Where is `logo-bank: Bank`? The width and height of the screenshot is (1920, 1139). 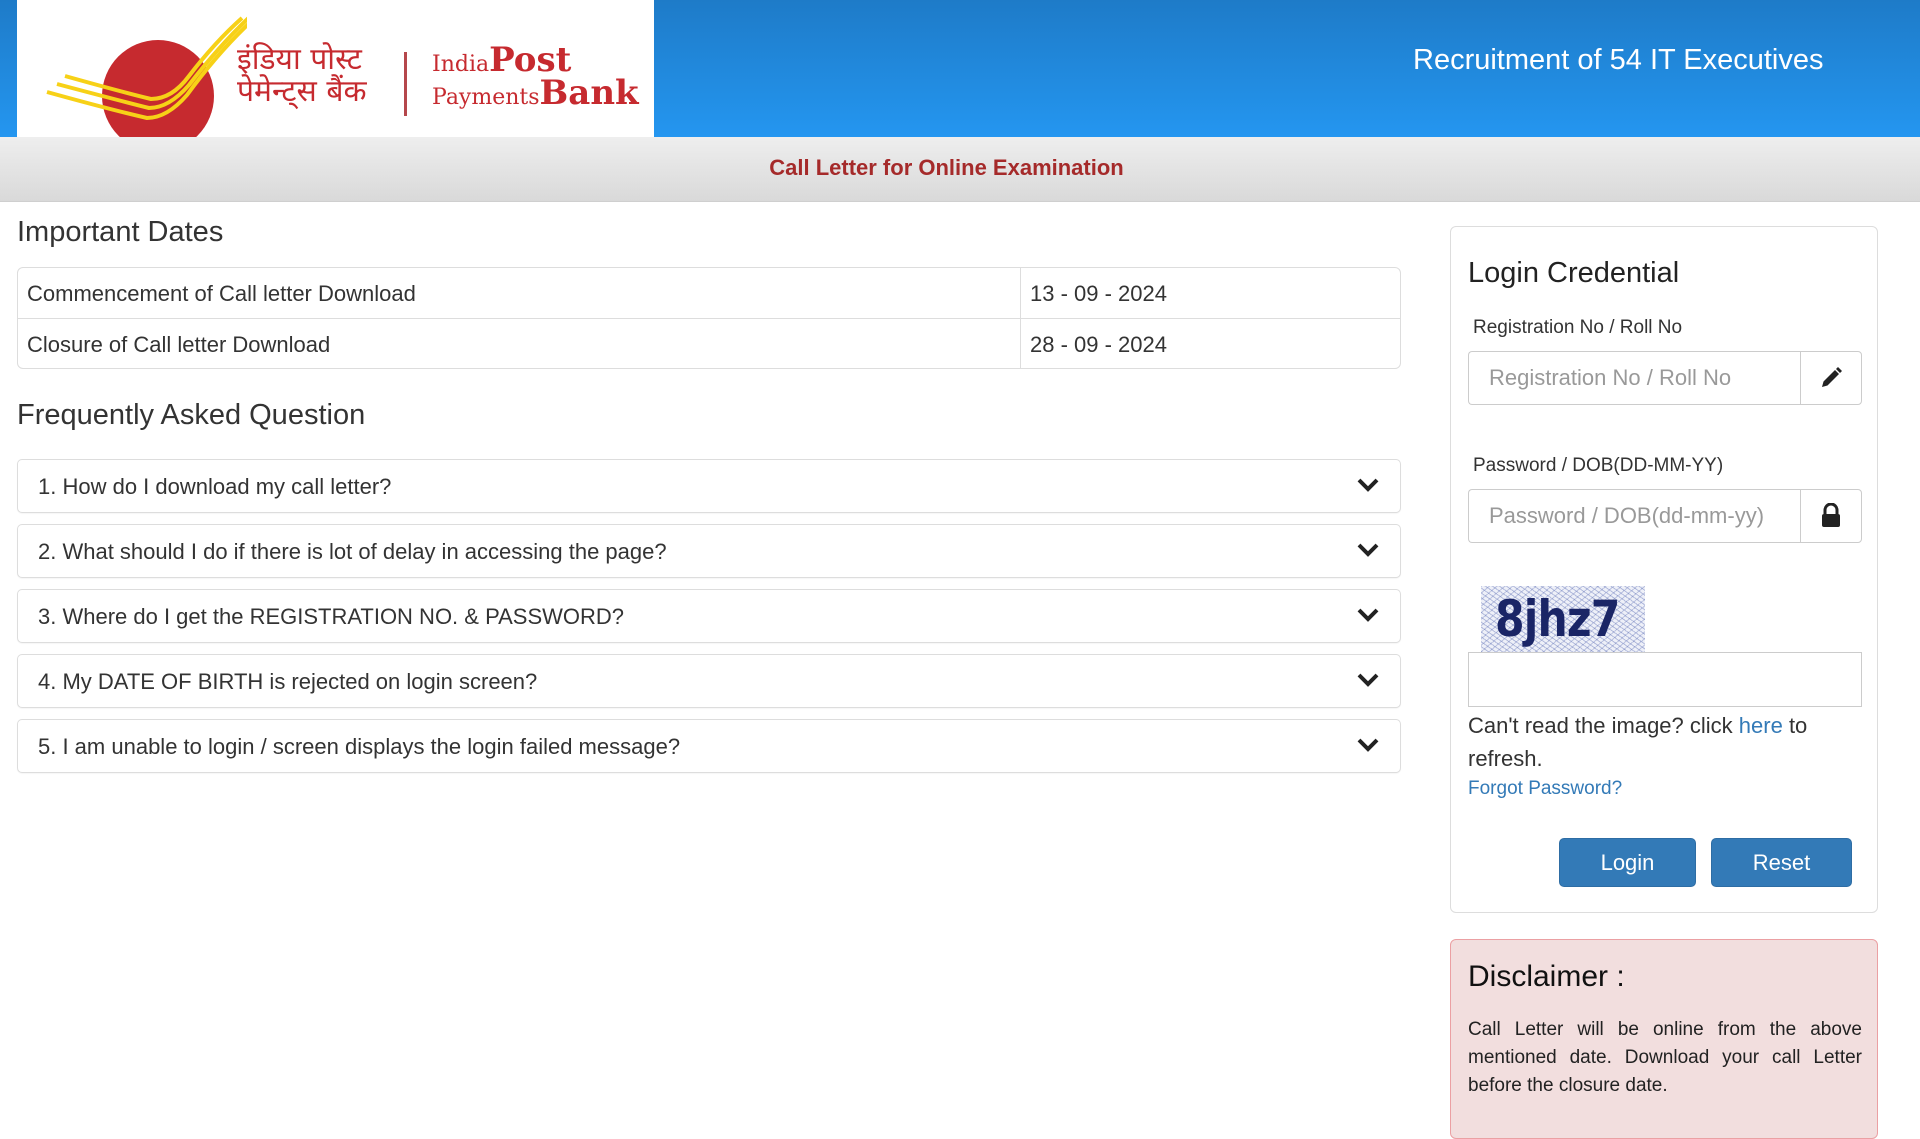
logo-bank: Bank is located at coordinates (589, 93).